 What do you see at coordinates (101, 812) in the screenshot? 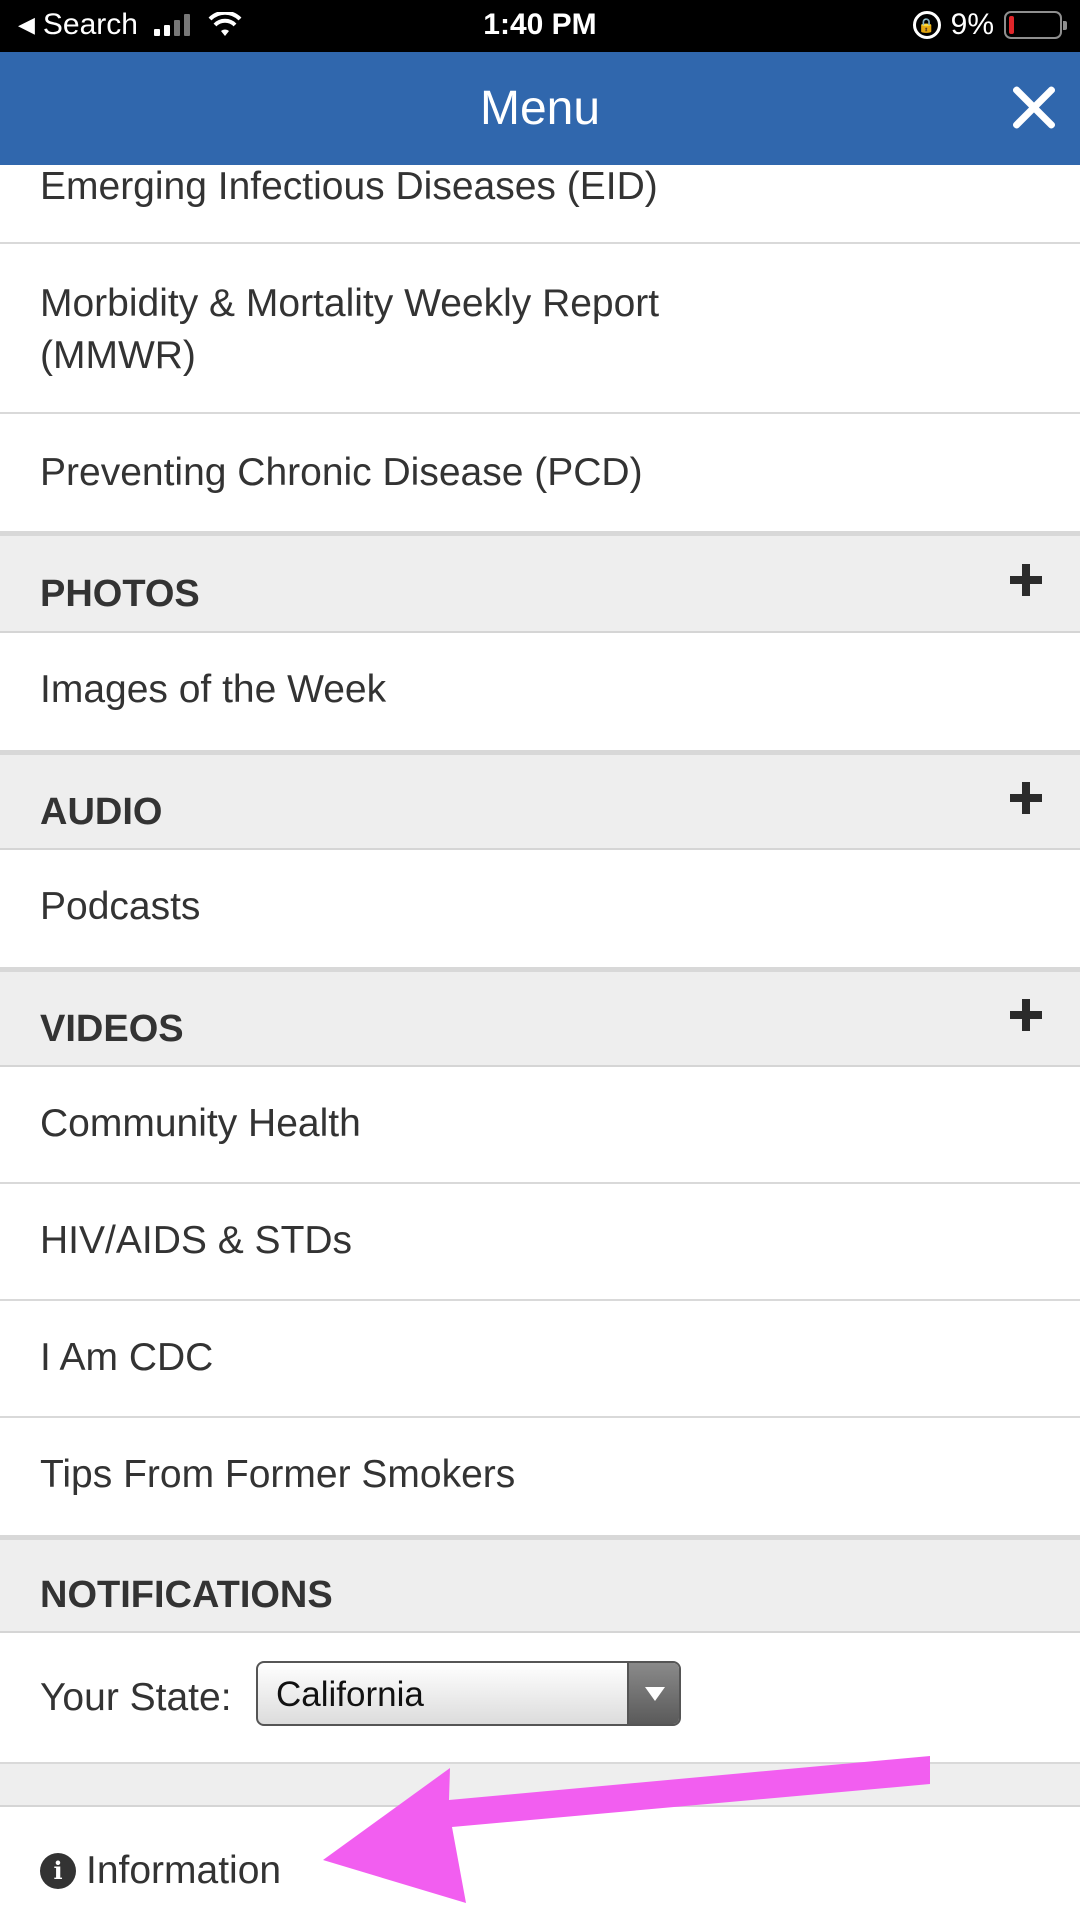
I see `section-label: AUDIO` at bounding box center [101, 812].